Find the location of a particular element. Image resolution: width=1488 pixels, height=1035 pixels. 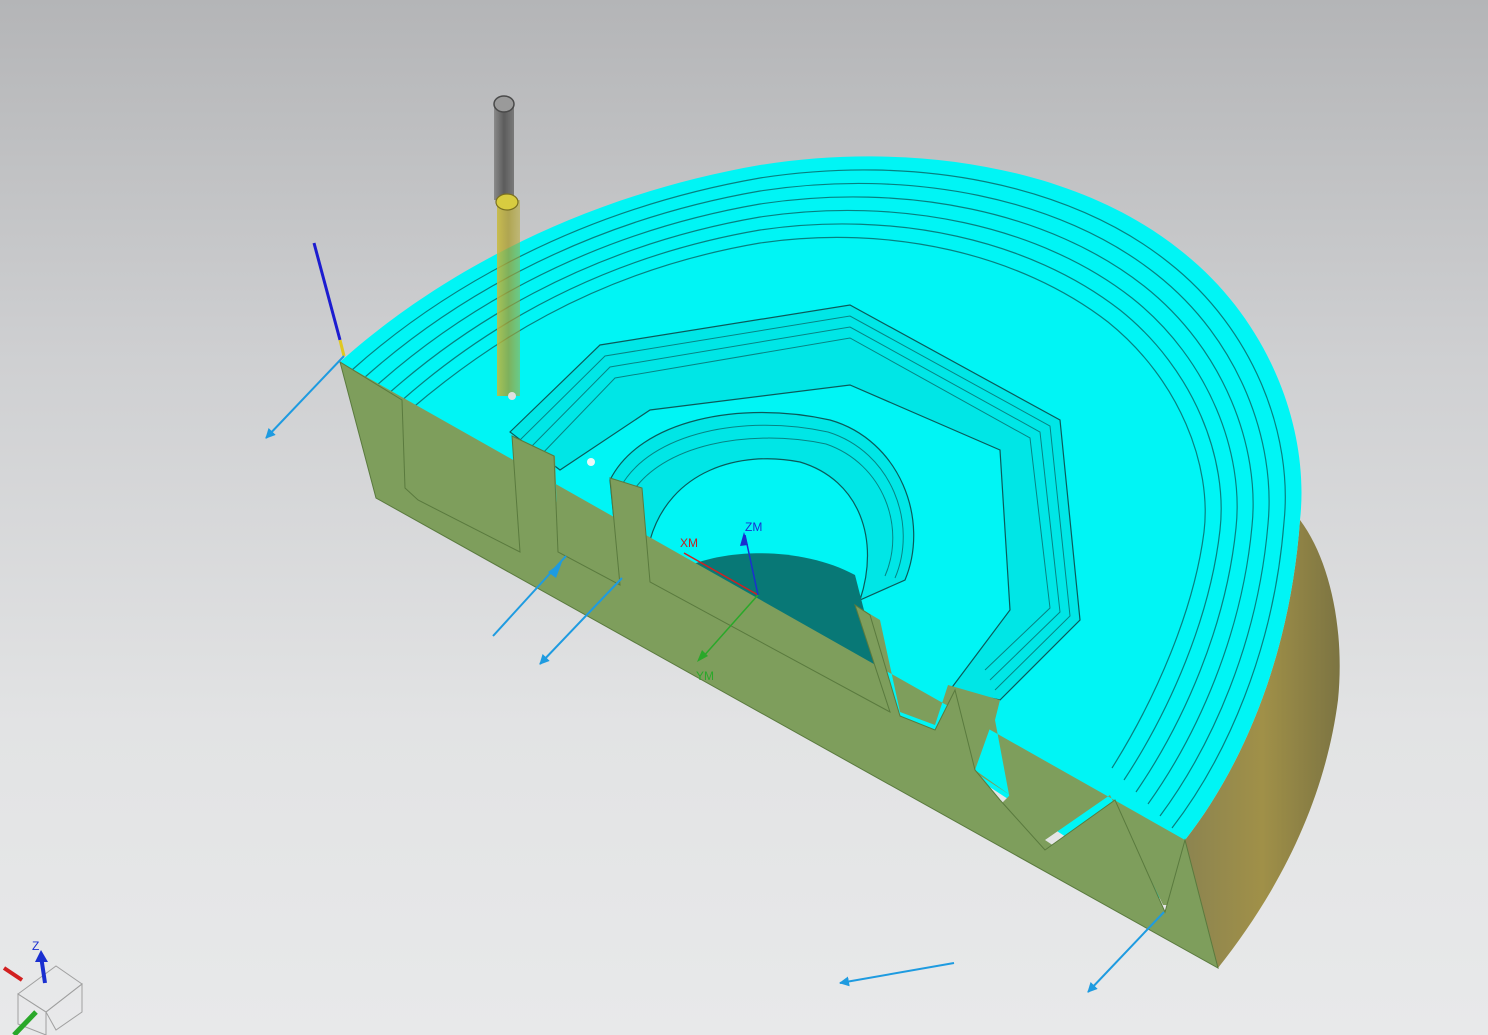

triad-z-label: Z is located at coordinates (35, 946).